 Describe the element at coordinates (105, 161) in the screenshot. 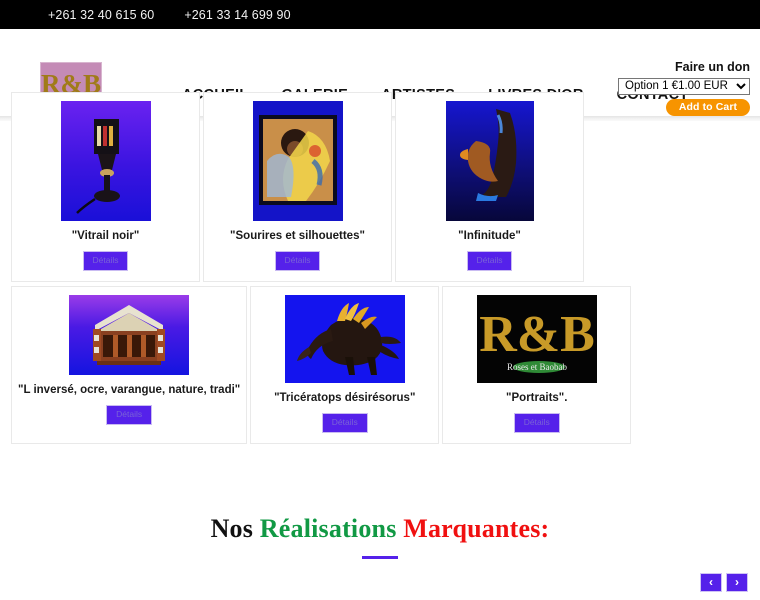

I see `artwork-thumbnail-vitrail-noir` at that location.